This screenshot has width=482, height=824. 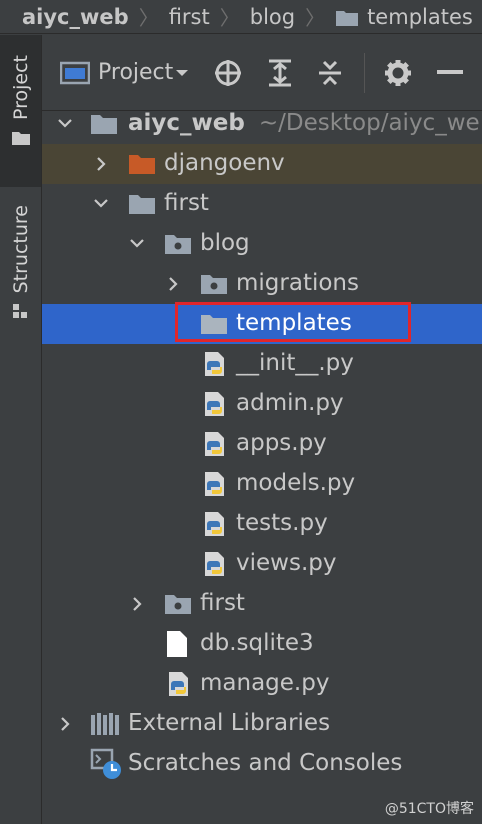 What do you see at coordinates (142, 164) in the screenshot?
I see `excluded-folder-icon` at bounding box center [142, 164].